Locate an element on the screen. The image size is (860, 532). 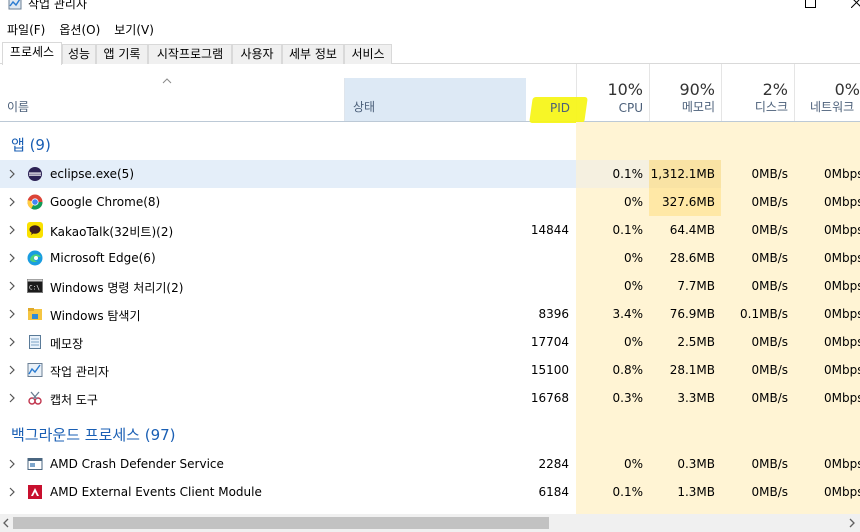
header-name: 이름 is located at coordinates (172, 92).